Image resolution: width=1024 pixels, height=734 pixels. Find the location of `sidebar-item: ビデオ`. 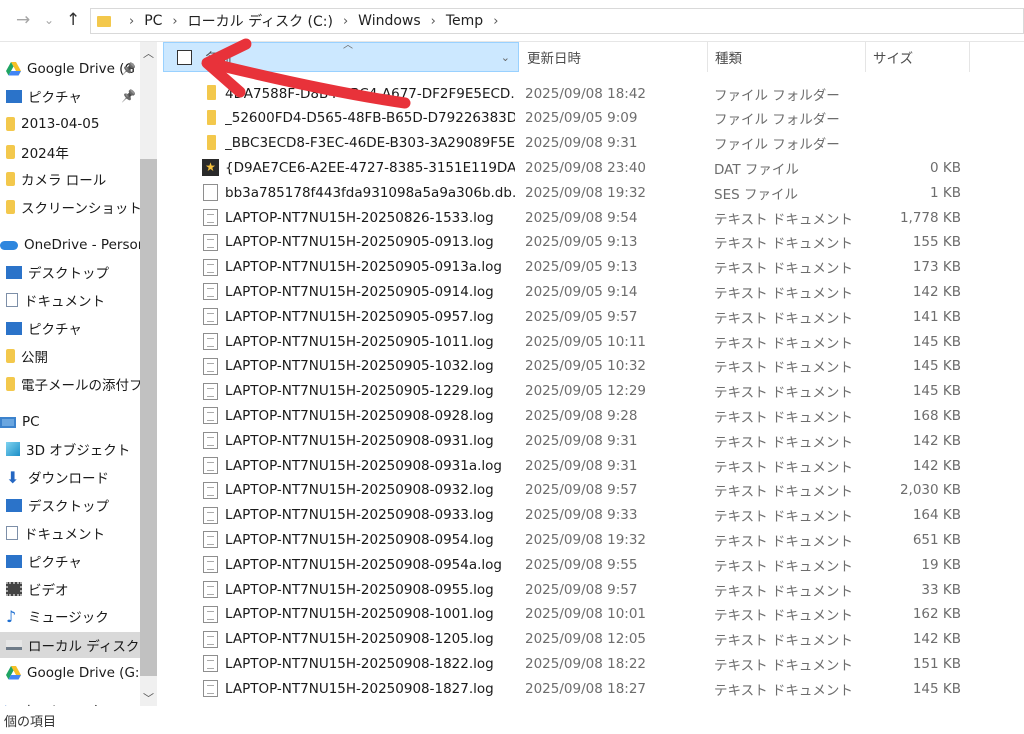

sidebar-item: ビデオ is located at coordinates (70, 589).